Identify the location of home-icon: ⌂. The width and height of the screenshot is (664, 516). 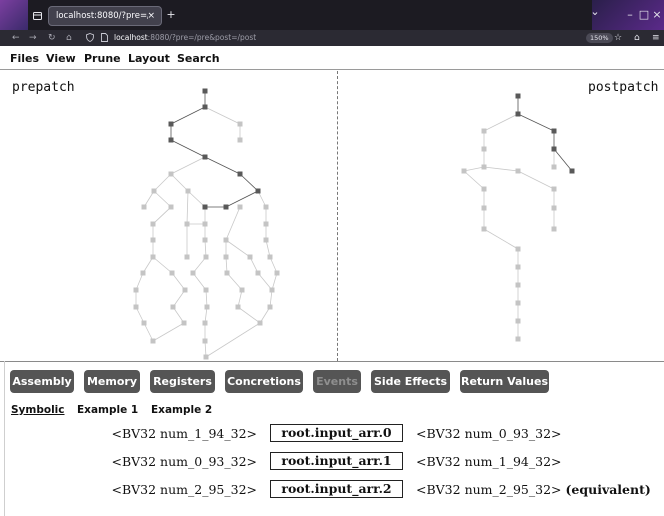
(69, 38).